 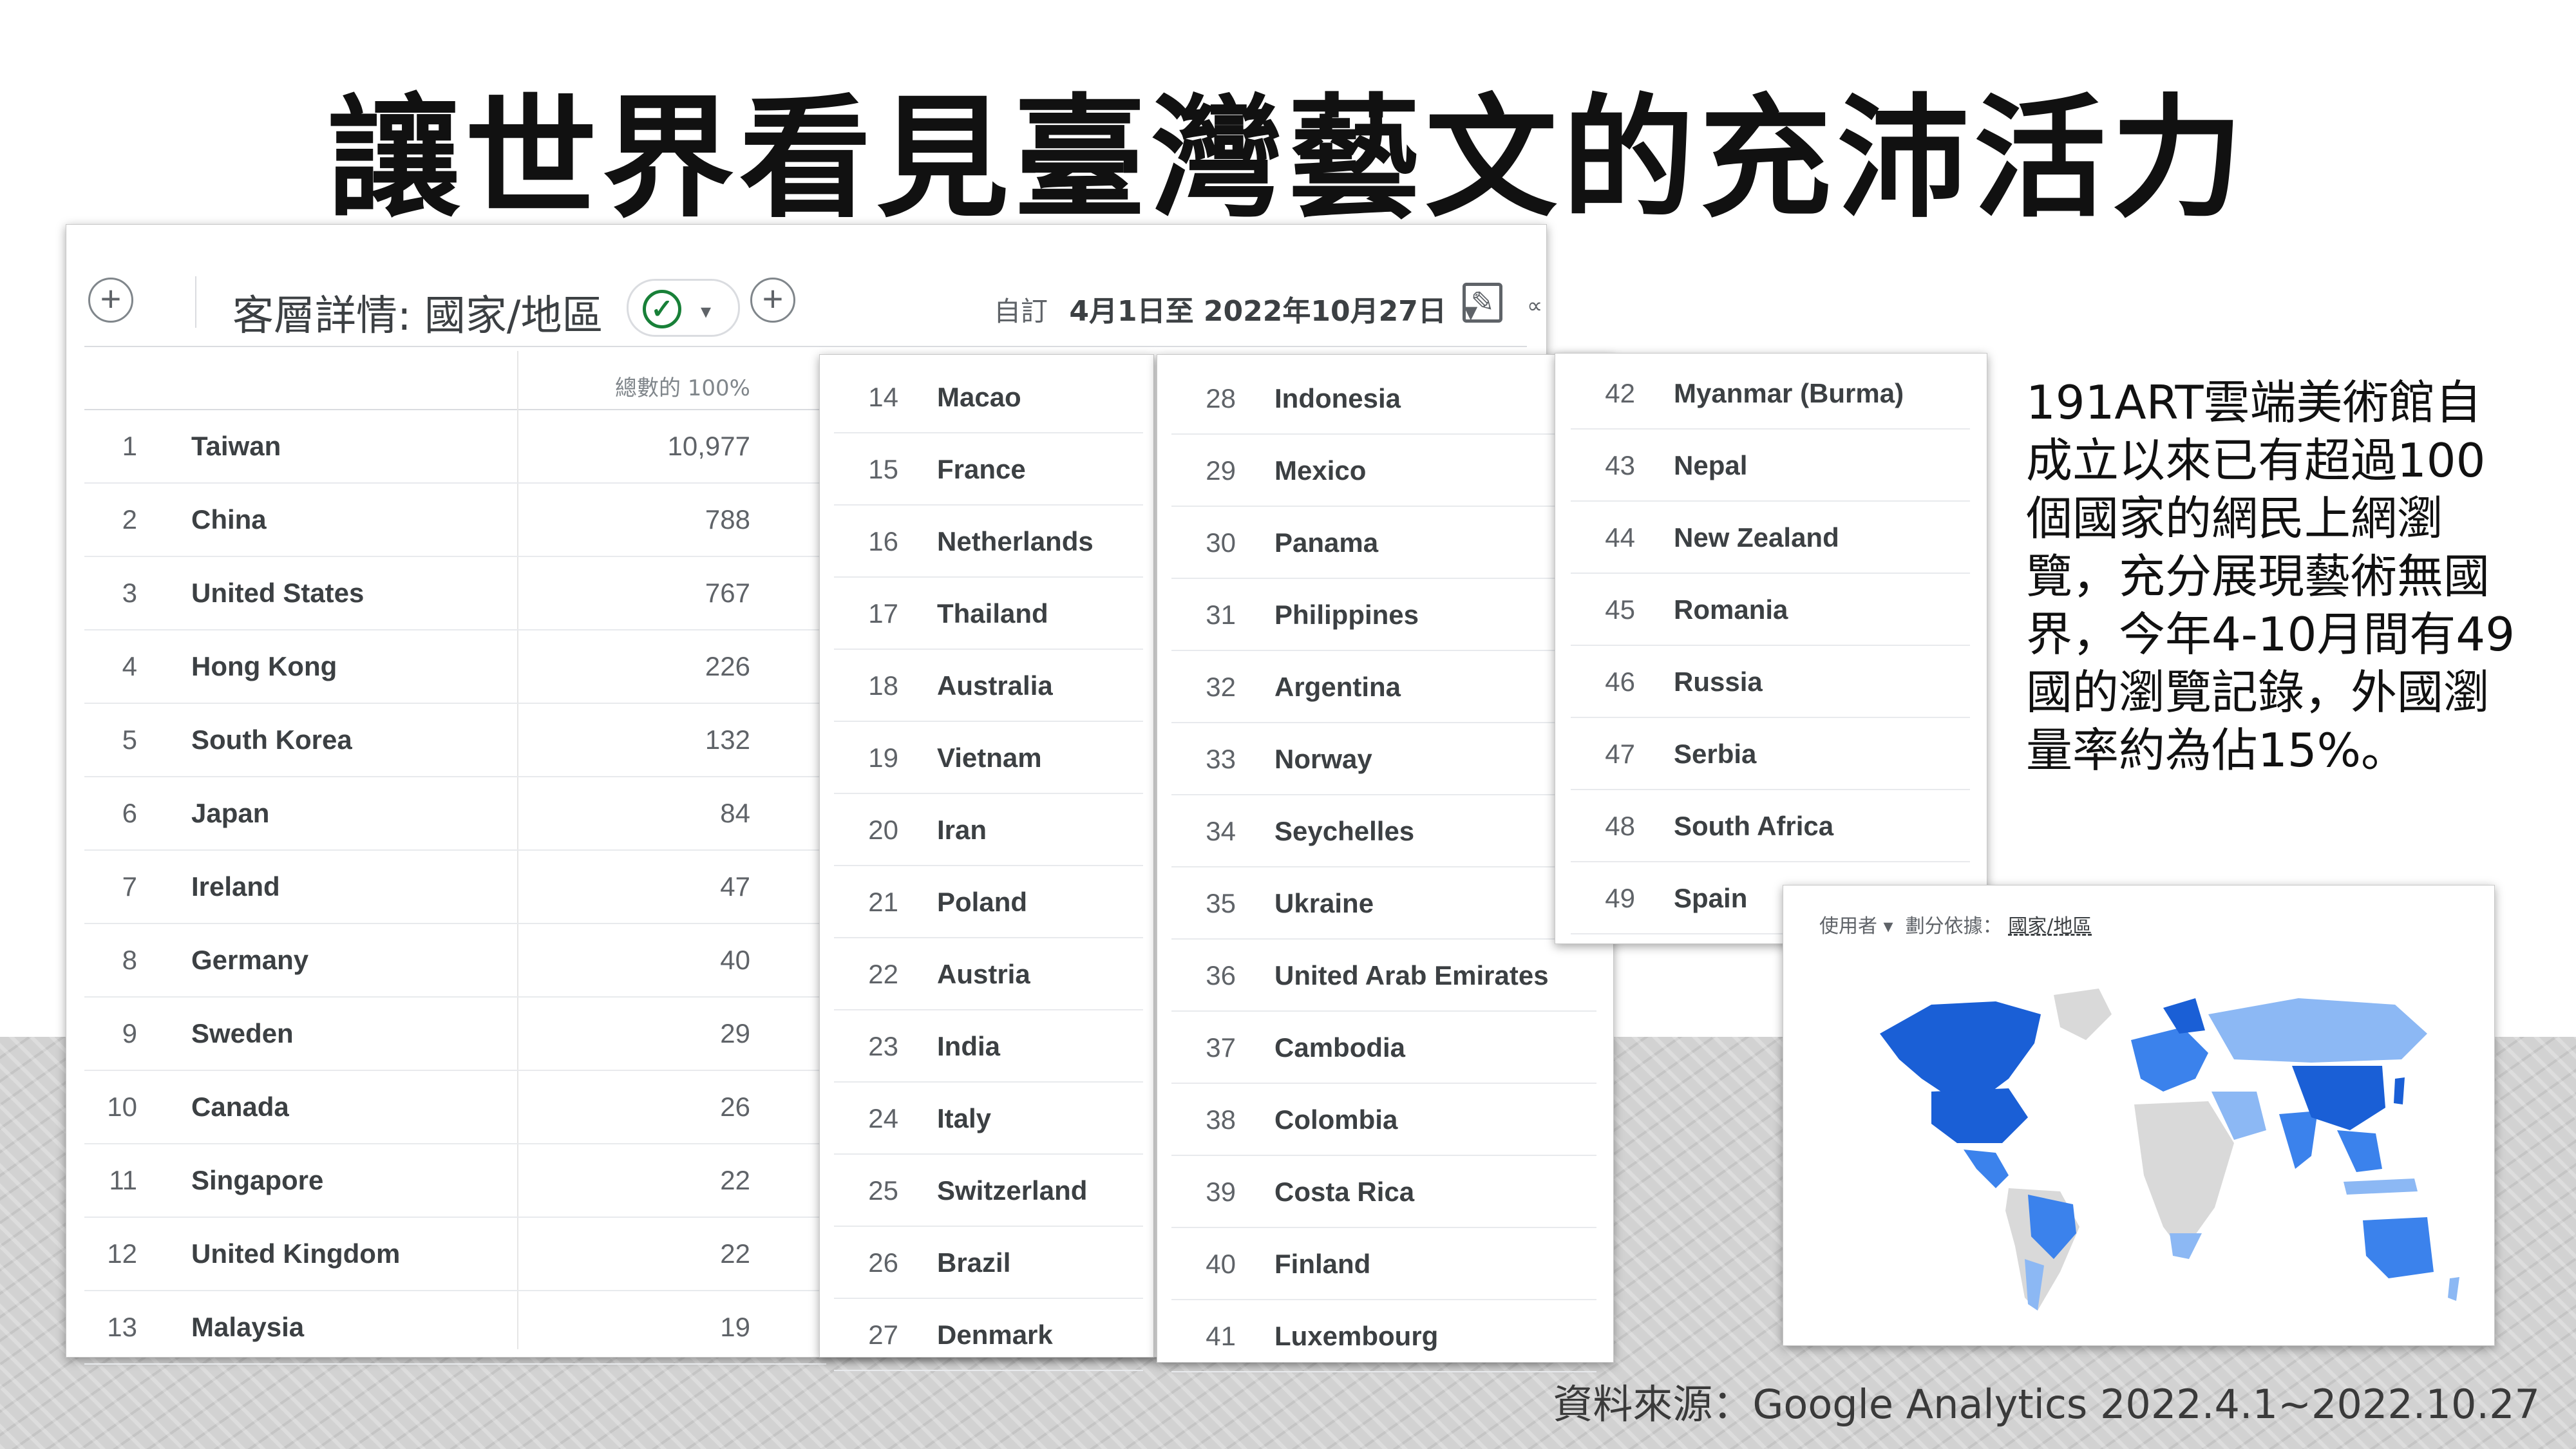 What do you see at coordinates (111, 301) in the screenshot?
I see `add-icon: +` at bounding box center [111, 301].